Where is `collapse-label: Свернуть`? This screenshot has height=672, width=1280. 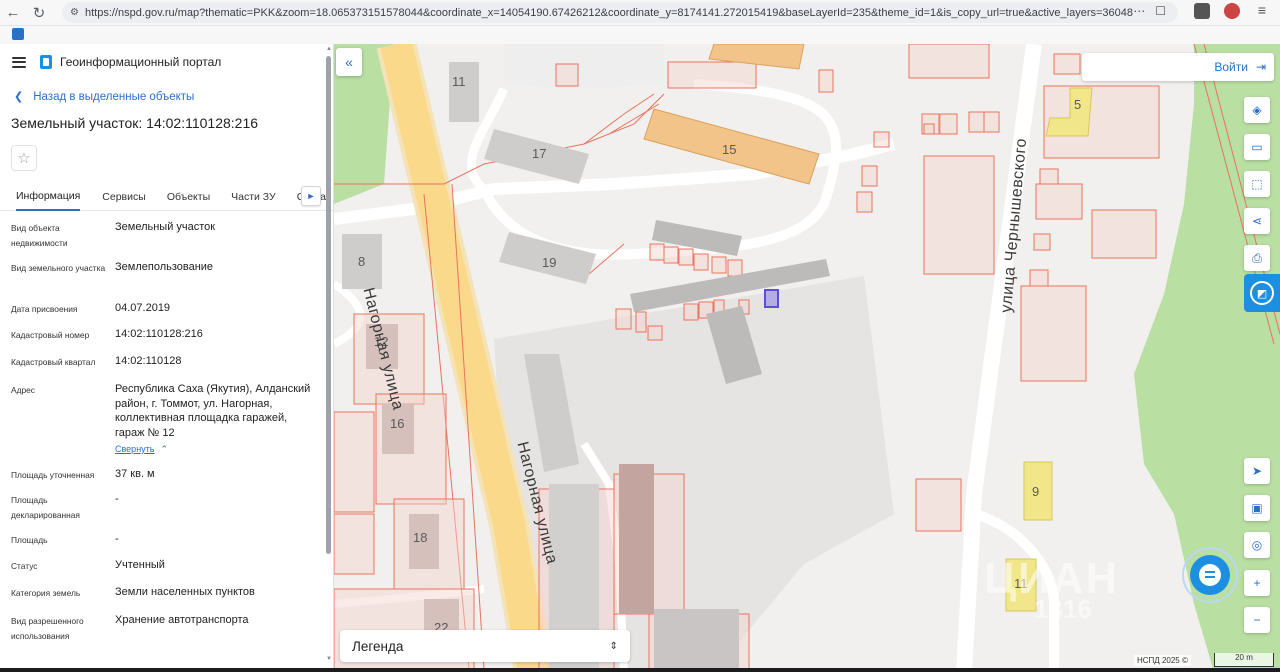
collapse-label: Свернуть is located at coordinates (135, 449).